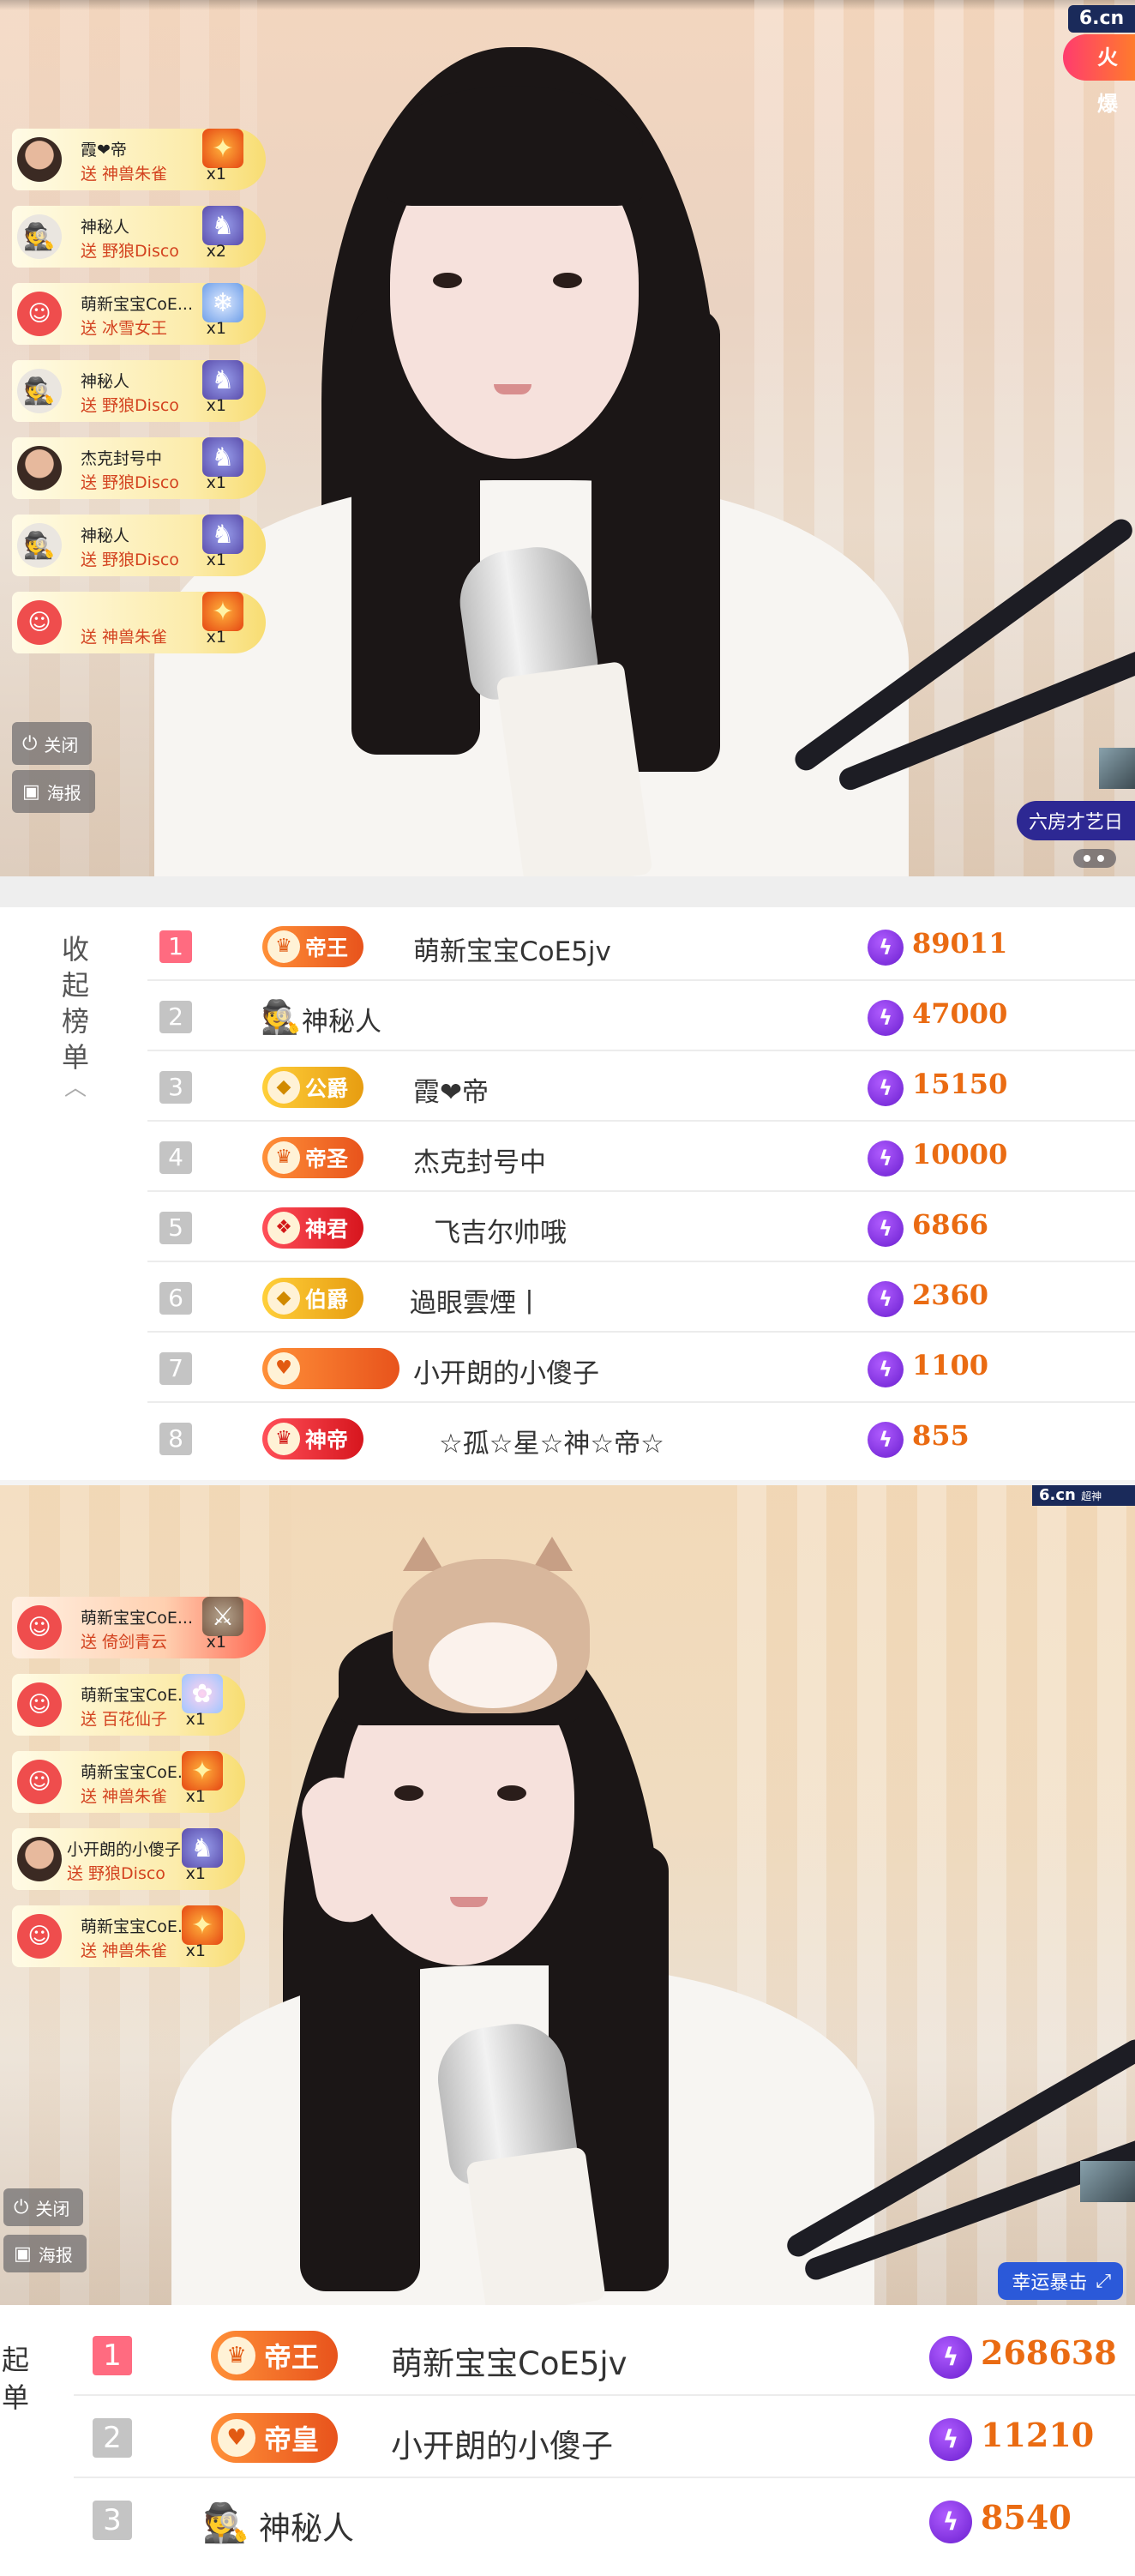 This screenshot has width=1135, height=2576. What do you see at coordinates (493, 1665) in the screenshot?
I see `cat-face-effect` at bounding box center [493, 1665].